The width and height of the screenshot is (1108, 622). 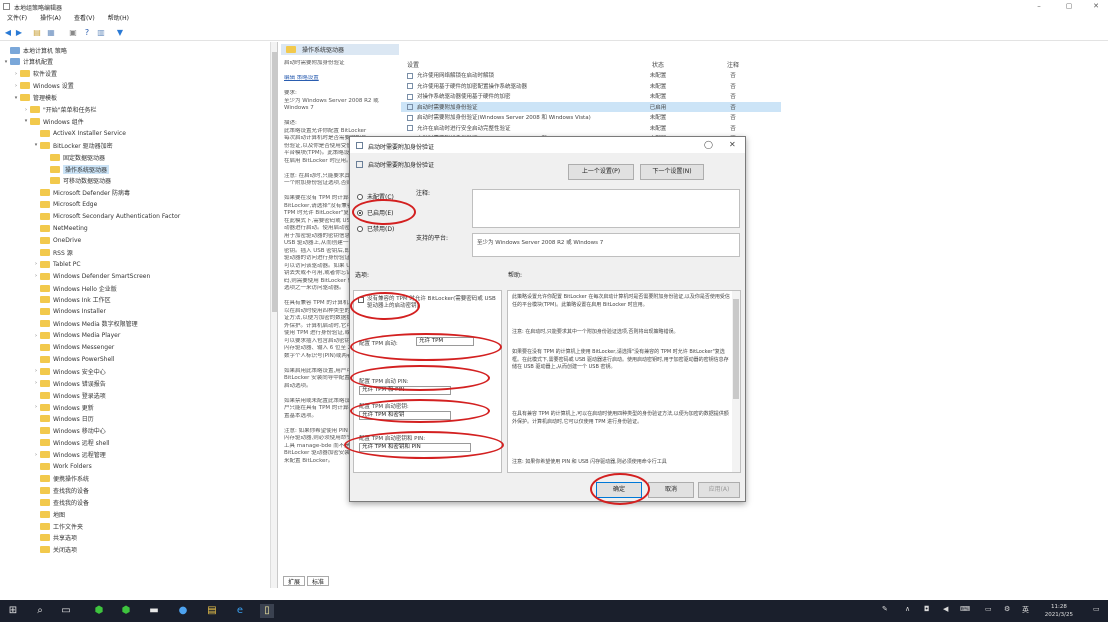 I want to click on tree-item: ActiveX Installer Service, so click(x=79, y=133).